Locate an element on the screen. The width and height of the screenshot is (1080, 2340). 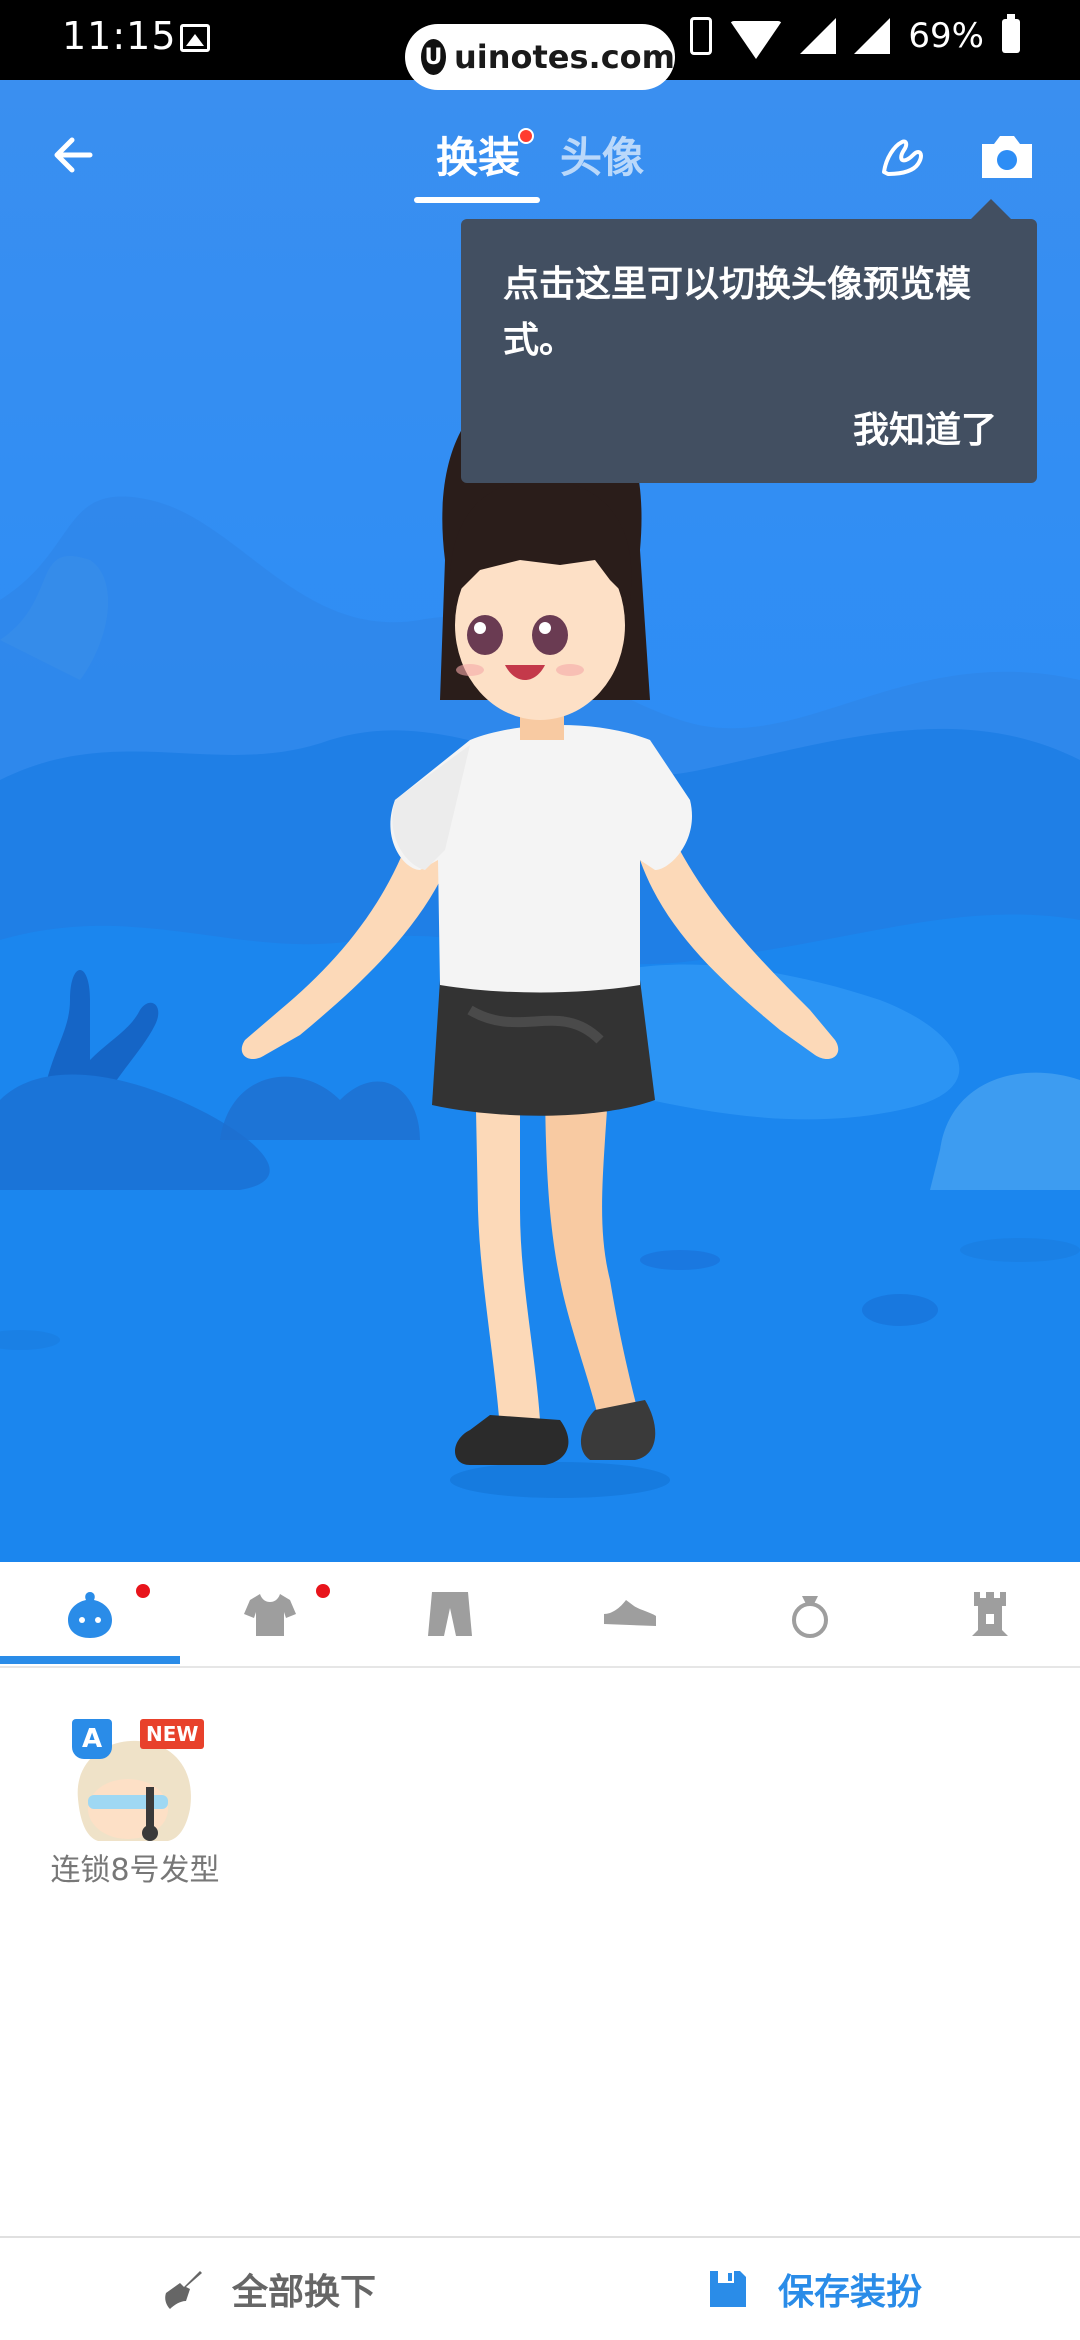
category-active-indicator is located at coordinates (90, 1660).